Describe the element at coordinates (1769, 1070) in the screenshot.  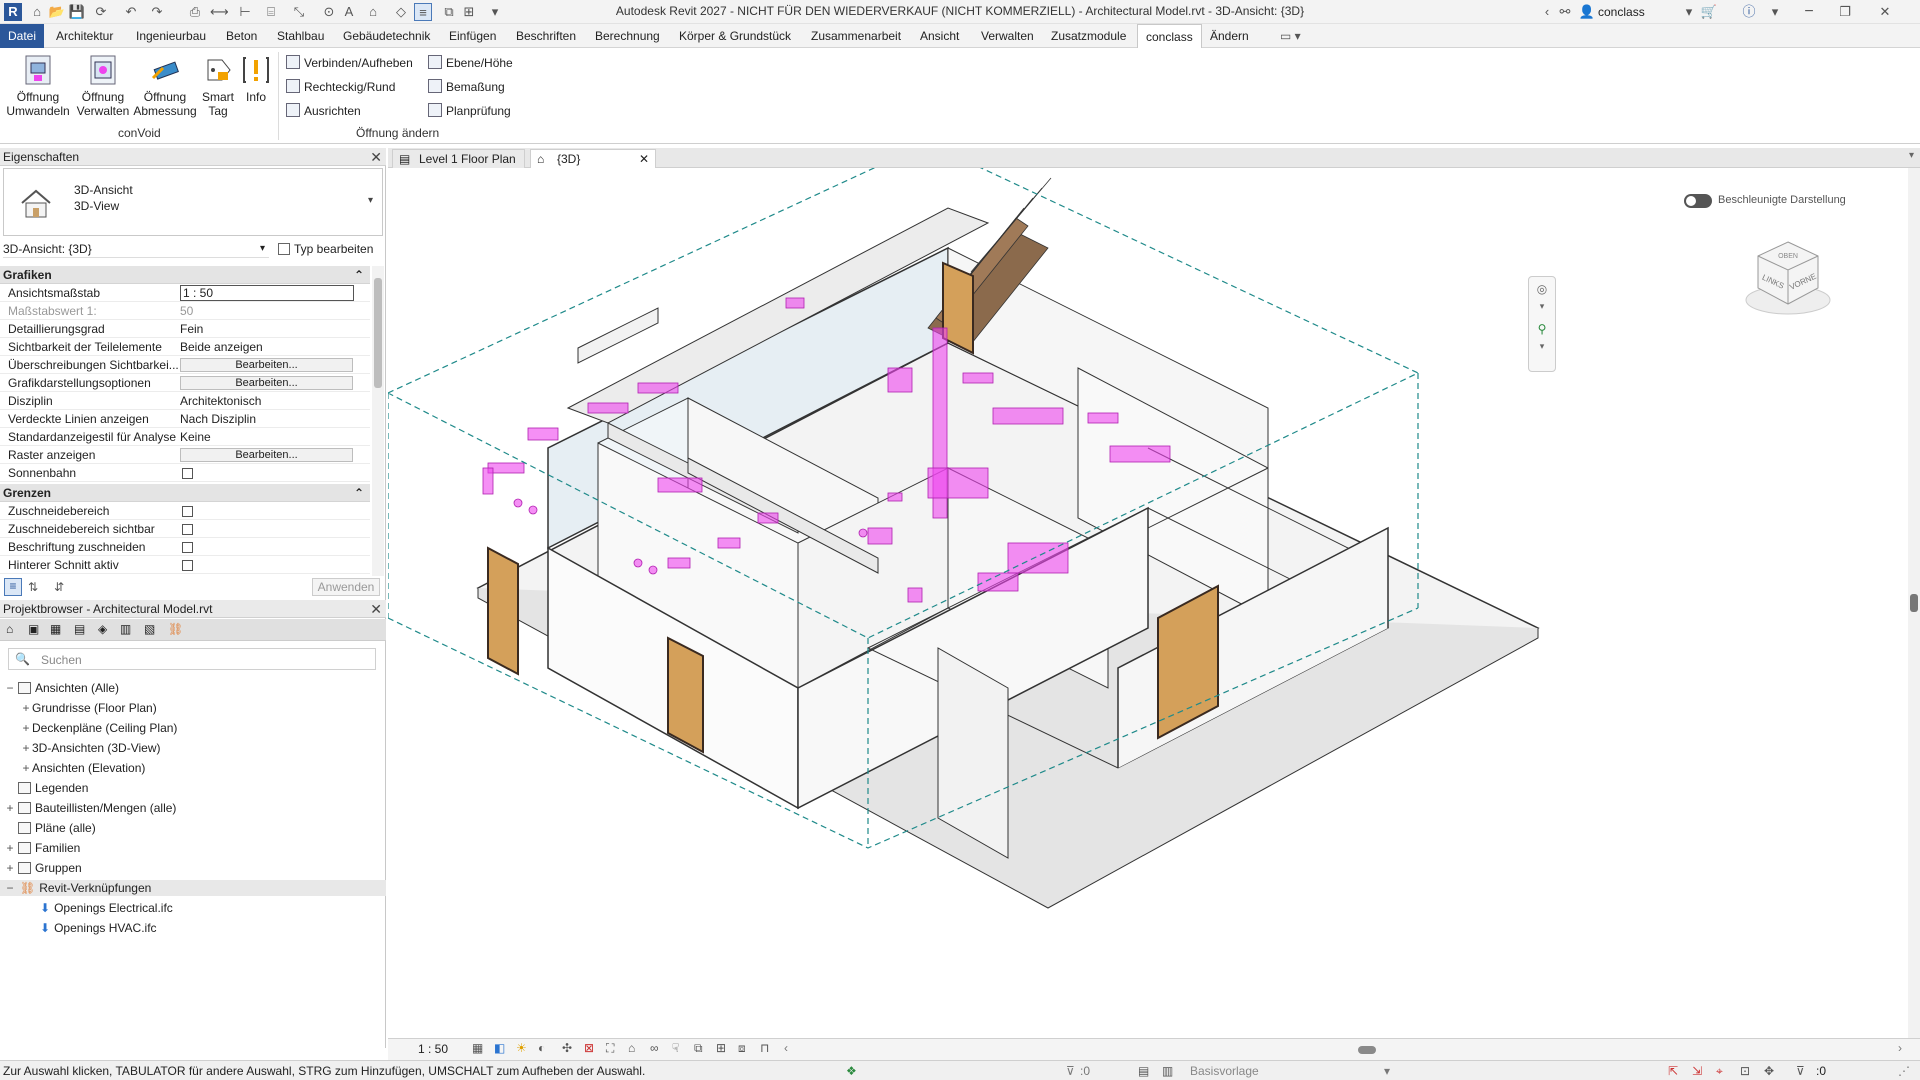
I see `drag-elements-icon: ✥` at that location.